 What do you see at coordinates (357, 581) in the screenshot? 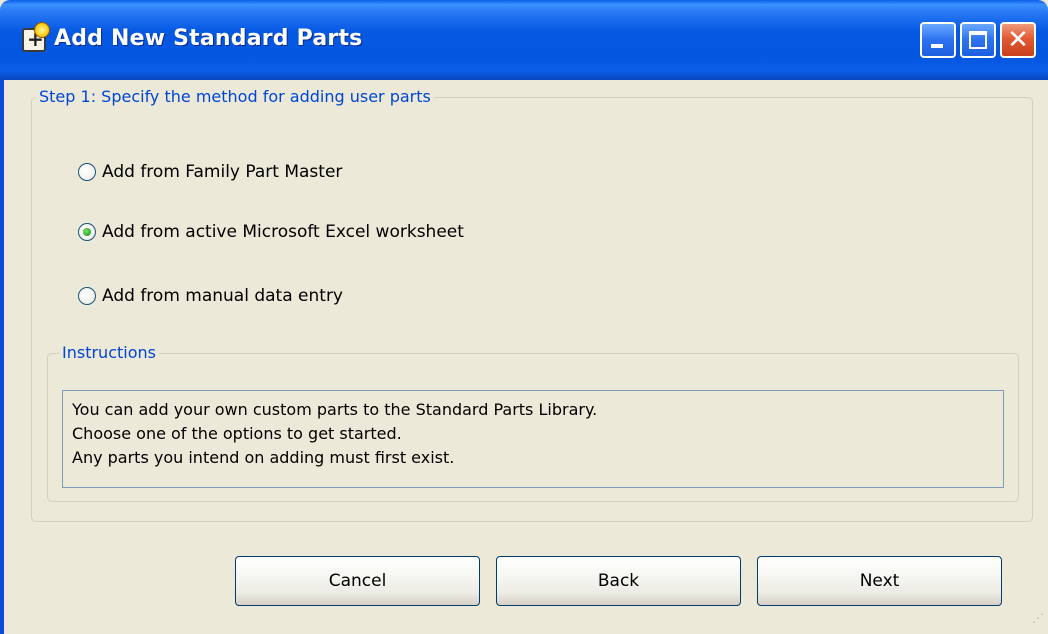
I see `cancel-button: Cancel` at bounding box center [357, 581].